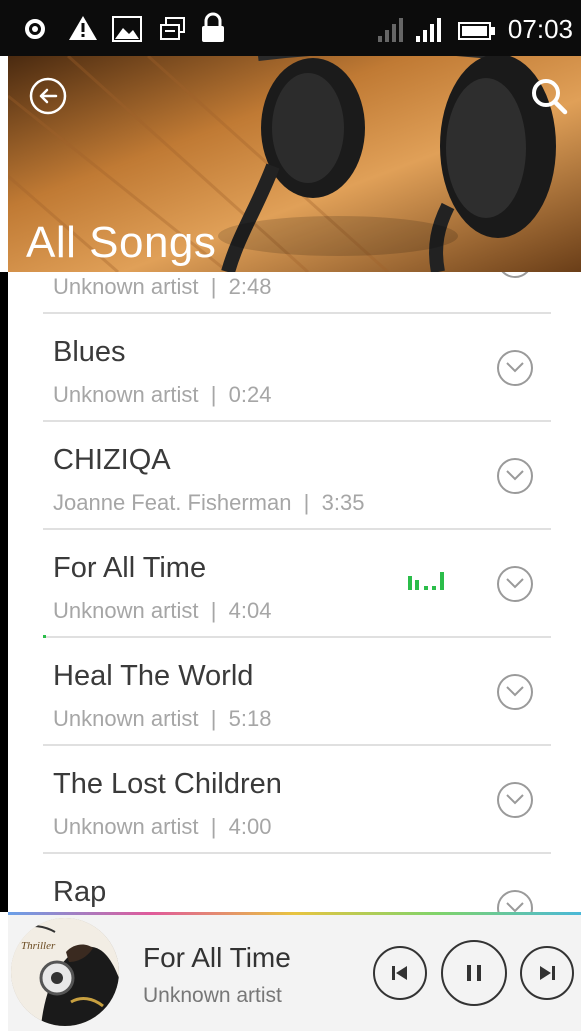 This screenshot has height=1031, width=581. Describe the element at coordinates (209, 502) in the screenshot. I see `song-meta: Joanne Feat. Fisherman | 3:35` at that location.